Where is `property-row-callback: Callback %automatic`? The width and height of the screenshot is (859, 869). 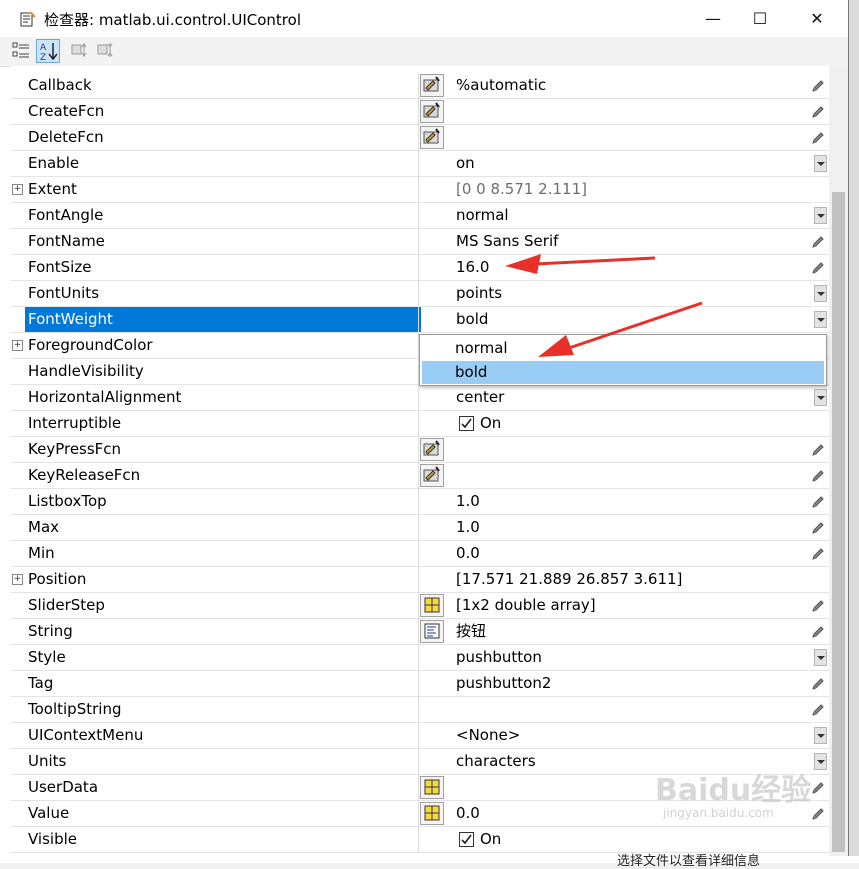 property-row-callback: Callback %automatic is located at coordinates (420, 86).